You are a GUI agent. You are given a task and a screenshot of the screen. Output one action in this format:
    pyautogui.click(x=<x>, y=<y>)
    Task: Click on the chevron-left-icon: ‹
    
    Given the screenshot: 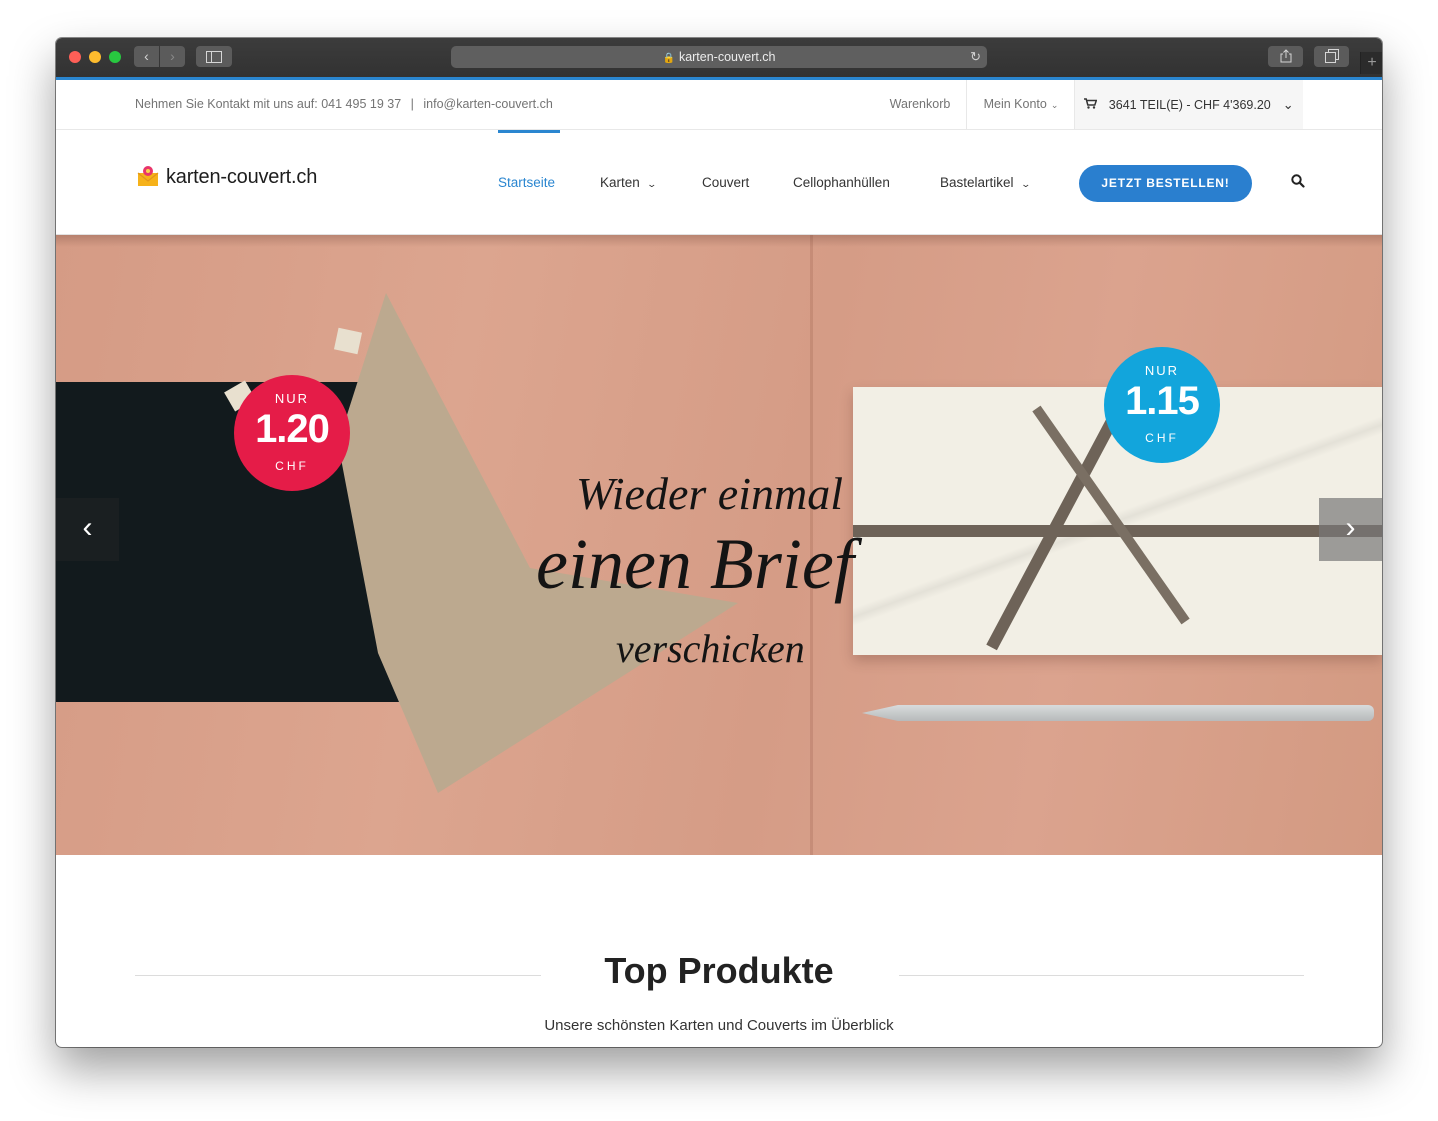 What is the action you would take?
    pyautogui.click(x=87, y=527)
    